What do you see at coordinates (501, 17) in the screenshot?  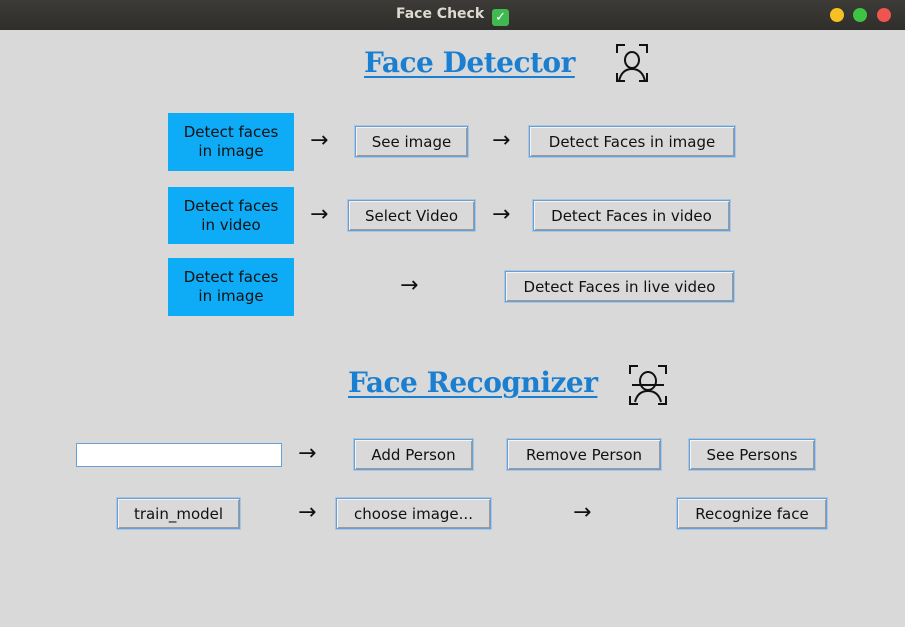 I see `check-mark-icon: ✓` at bounding box center [501, 17].